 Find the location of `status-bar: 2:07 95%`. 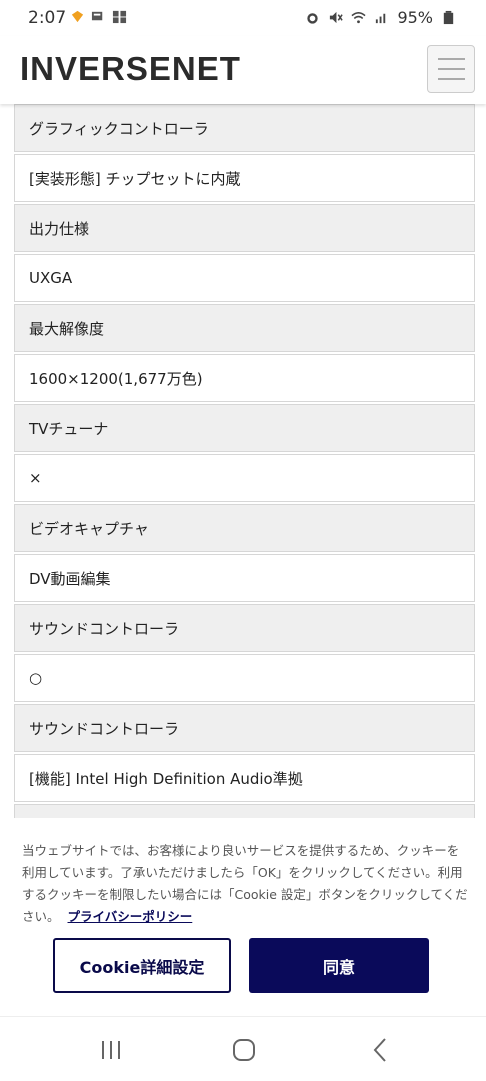

status-bar: 2:07 95% is located at coordinates (243, 18).